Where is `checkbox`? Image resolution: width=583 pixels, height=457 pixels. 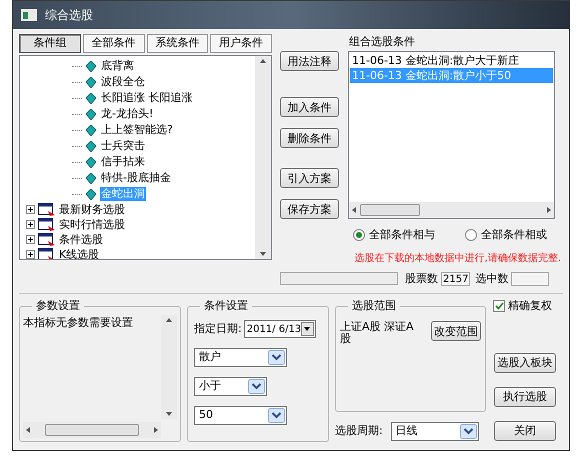
checkbox is located at coordinates (499, 306).